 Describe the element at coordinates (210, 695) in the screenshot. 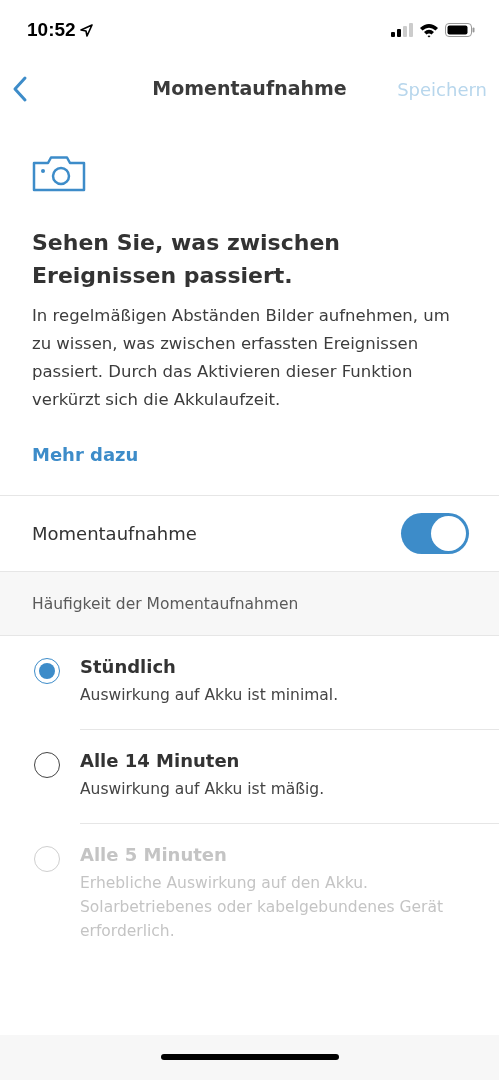

I see `option-description: Auswirkung auf Akku ist minimal.` at that location.